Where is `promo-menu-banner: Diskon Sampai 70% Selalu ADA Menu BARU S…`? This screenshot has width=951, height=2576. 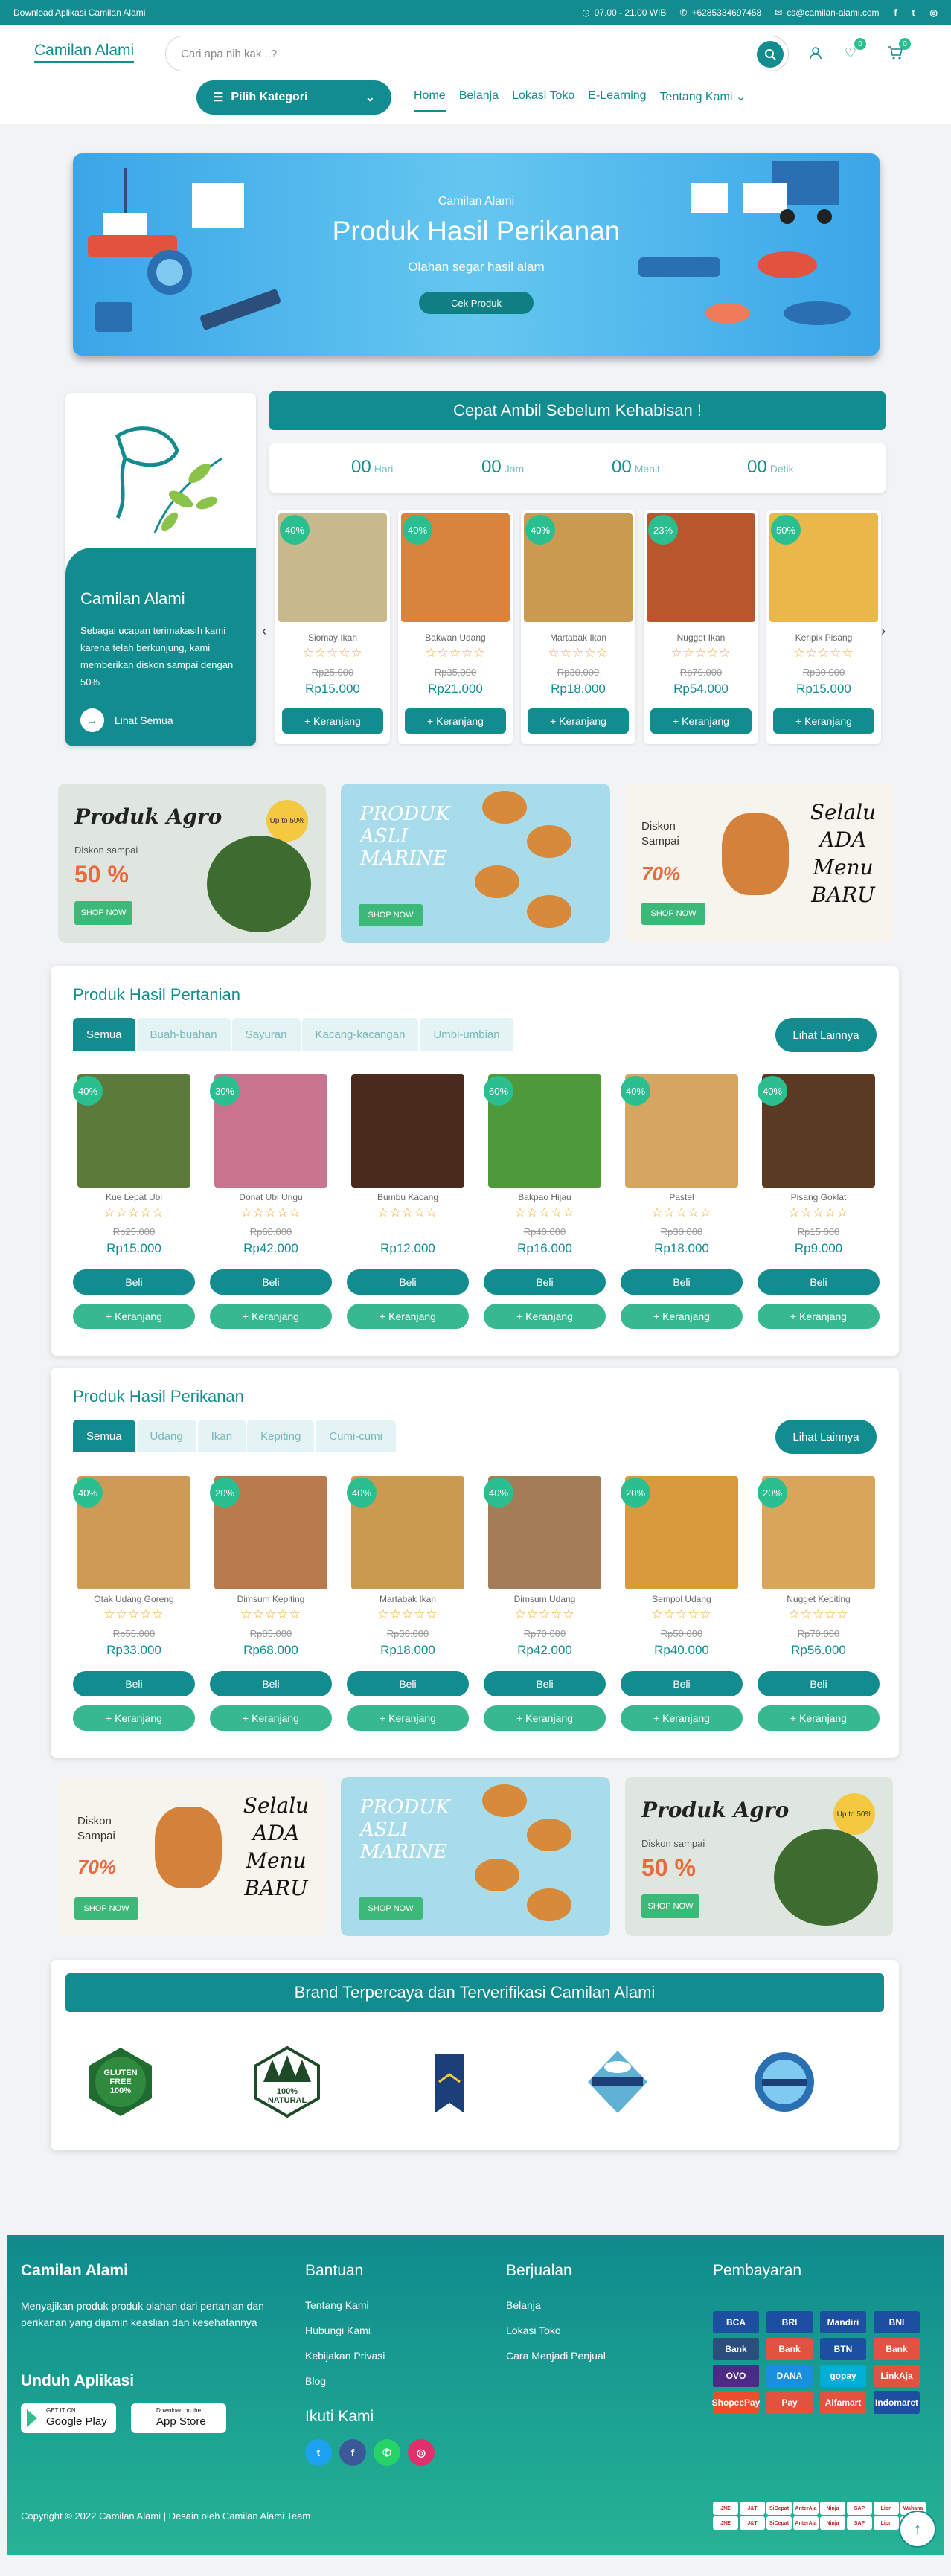 promo-menu-banner: Diskon Sampai 70% Selalu ADA Menu BARU S… is located at coordinates (759, 863).